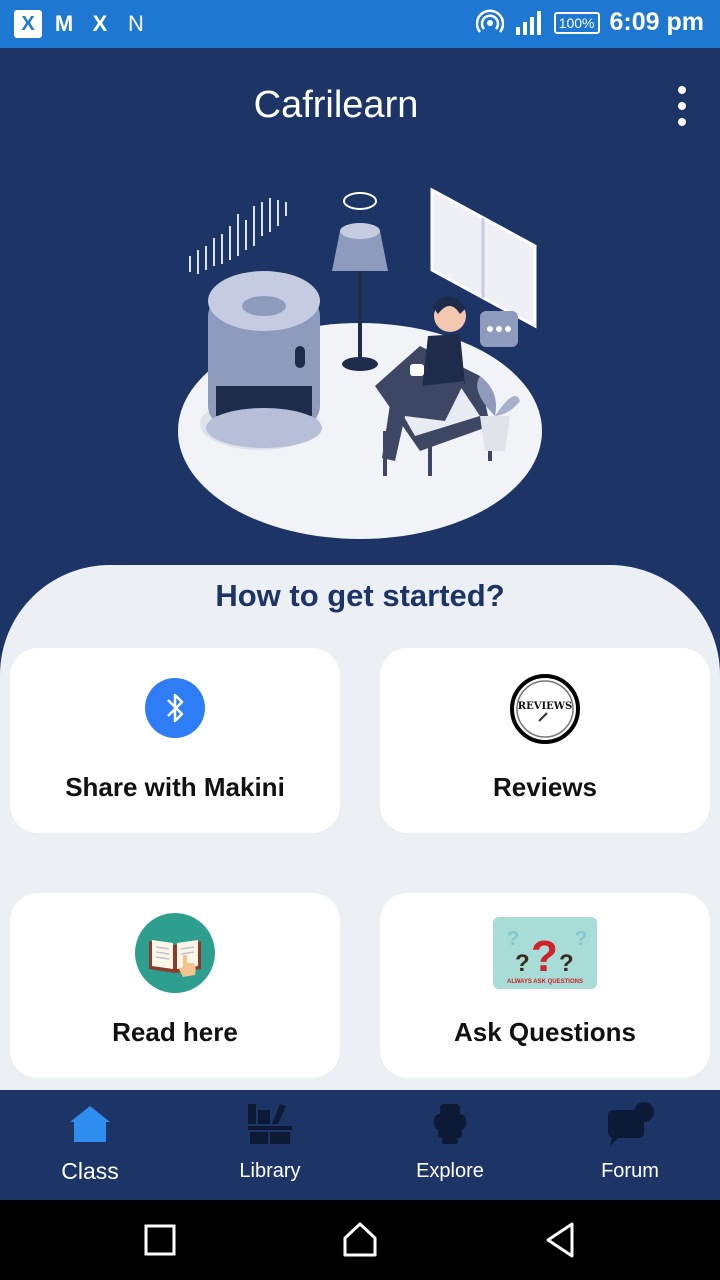 This screenshot has width=720, height=1280. What do you see at coordinates (450, 1124) in the screenshot?
I see `explore-icon` at bounding box center [450, 1124].